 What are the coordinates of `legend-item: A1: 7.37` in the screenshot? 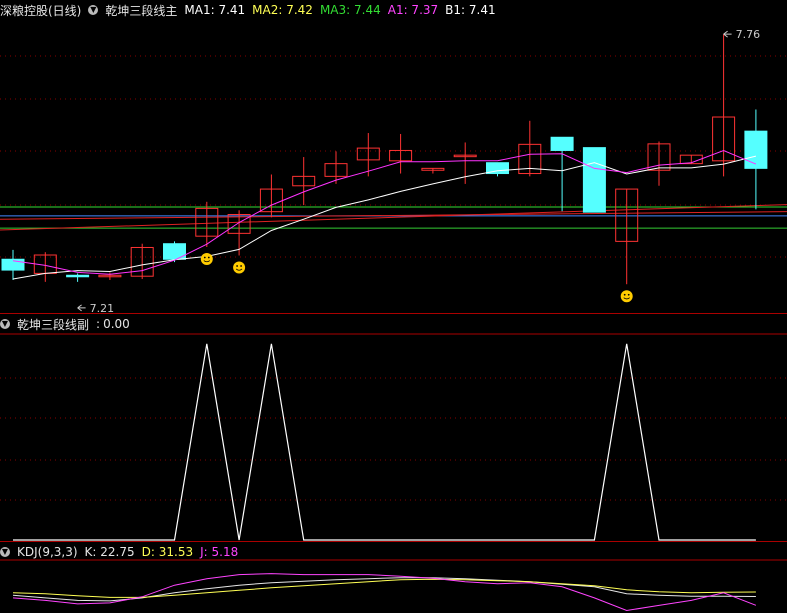 It's located at (413, 10).